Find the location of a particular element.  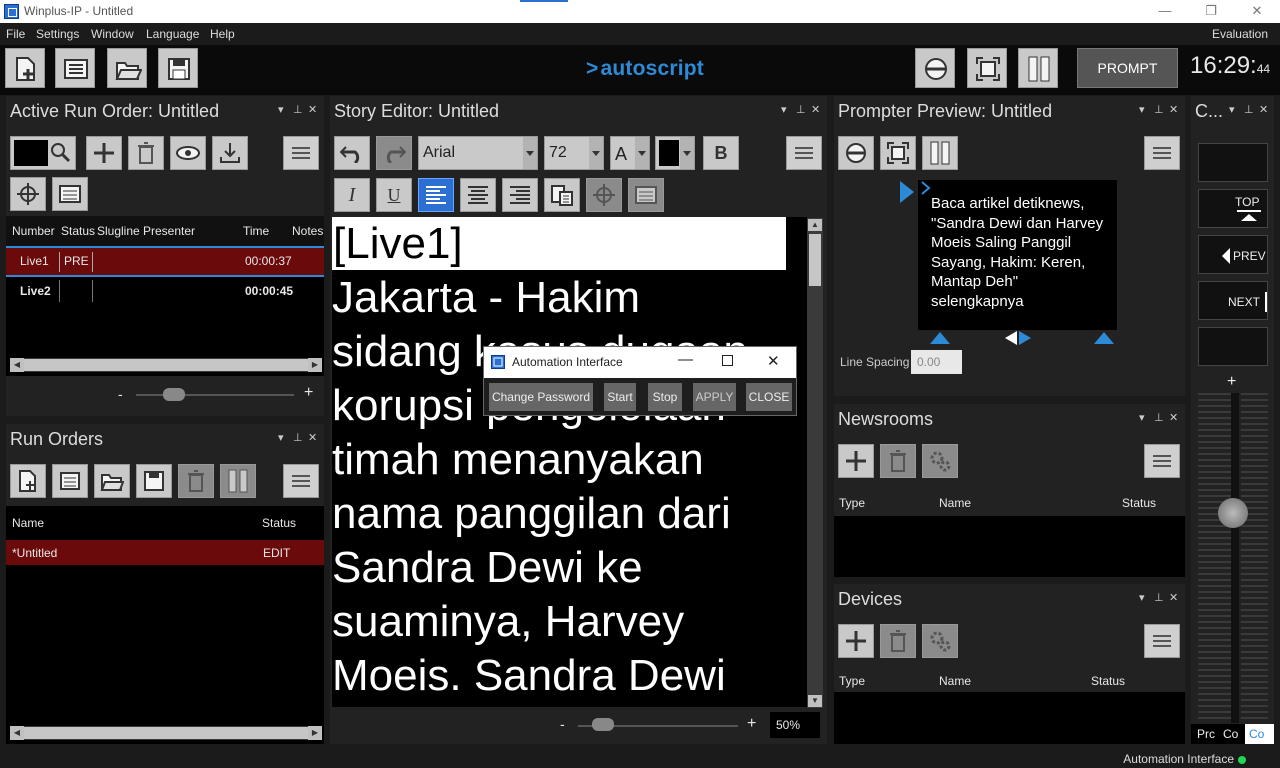

story-editor-menu-button is located at coordinates (804, 153).